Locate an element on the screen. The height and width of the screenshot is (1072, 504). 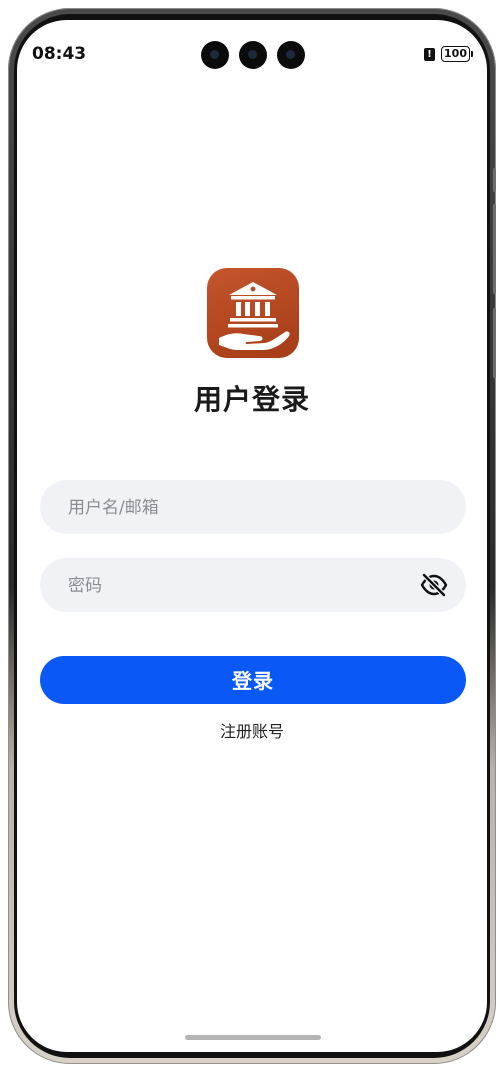
password-field-container is located at coordinates (253, 586).